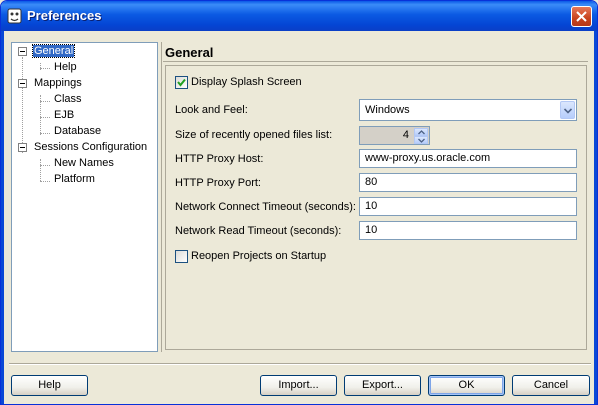 The height and width of the screenshot is (405, 598). I want to click on tree-item-database: Database, so click(77, 131).